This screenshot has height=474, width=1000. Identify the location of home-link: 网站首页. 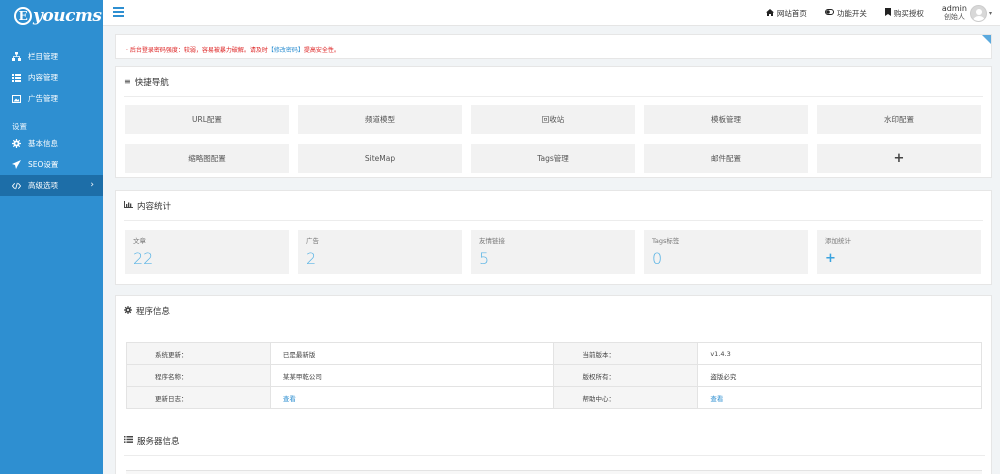
(786, 13).